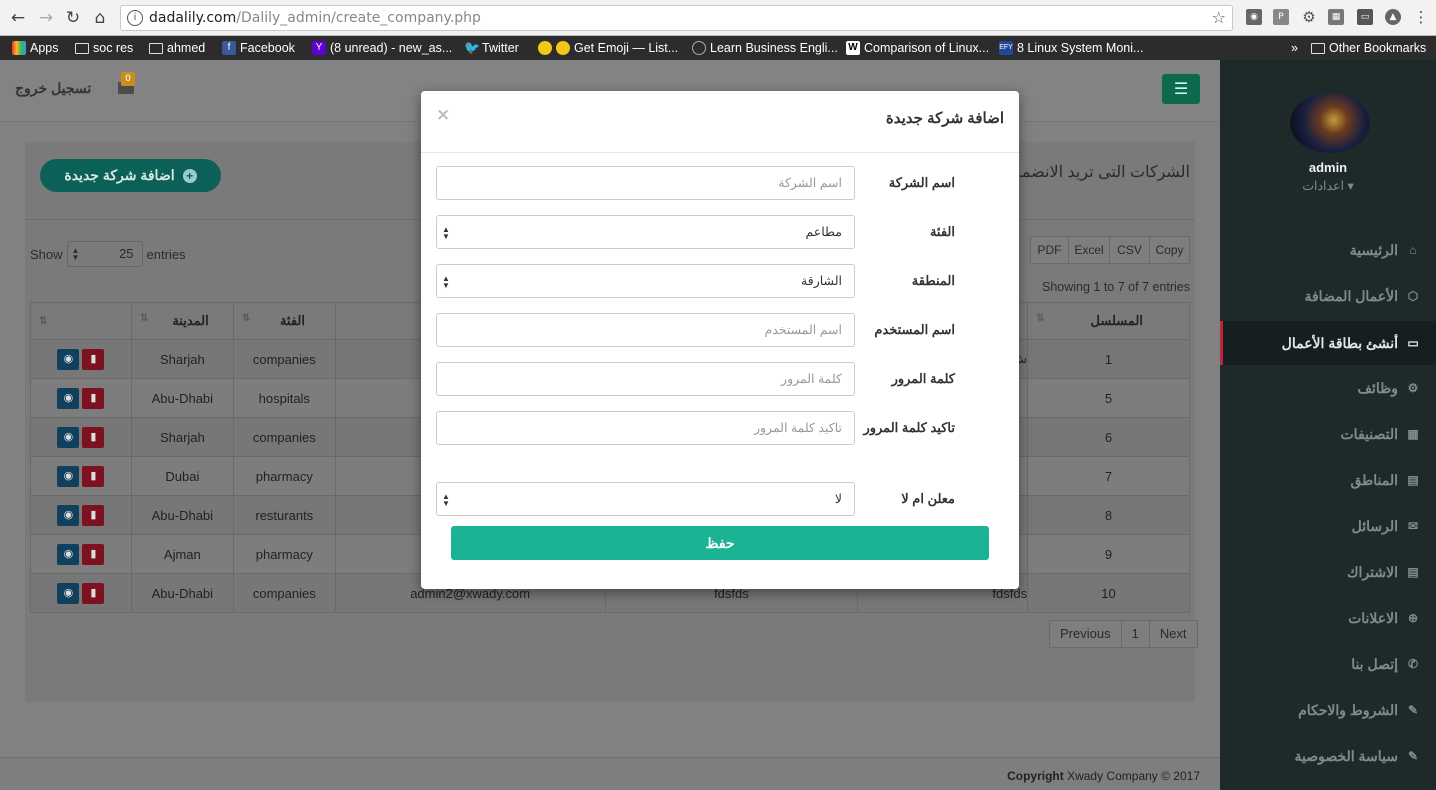  I want to click on bookmark-ahmed: ahmed, so click(177, 48).